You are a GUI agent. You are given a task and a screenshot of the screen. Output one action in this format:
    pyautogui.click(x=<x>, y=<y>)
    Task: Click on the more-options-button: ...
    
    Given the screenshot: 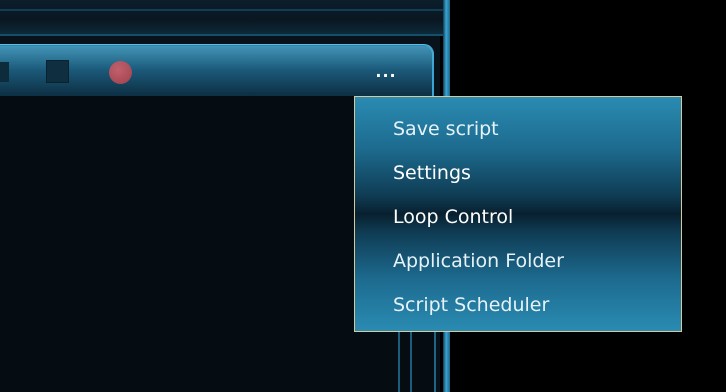 What is the action you would take?
    pyautogui.click(x=386, y=72)
    